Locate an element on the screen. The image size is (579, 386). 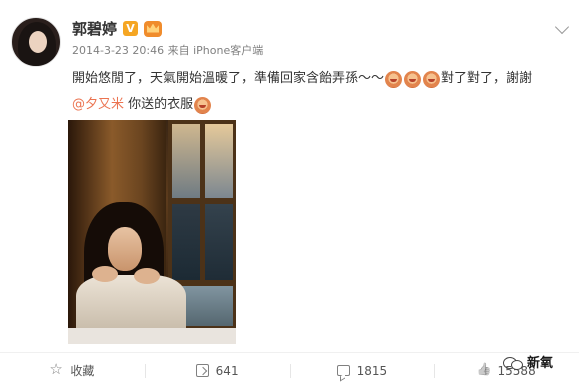
post-meta: 2014-3-23 20:46 来自 iPhone客户端 is located at coordinates (168, 50).